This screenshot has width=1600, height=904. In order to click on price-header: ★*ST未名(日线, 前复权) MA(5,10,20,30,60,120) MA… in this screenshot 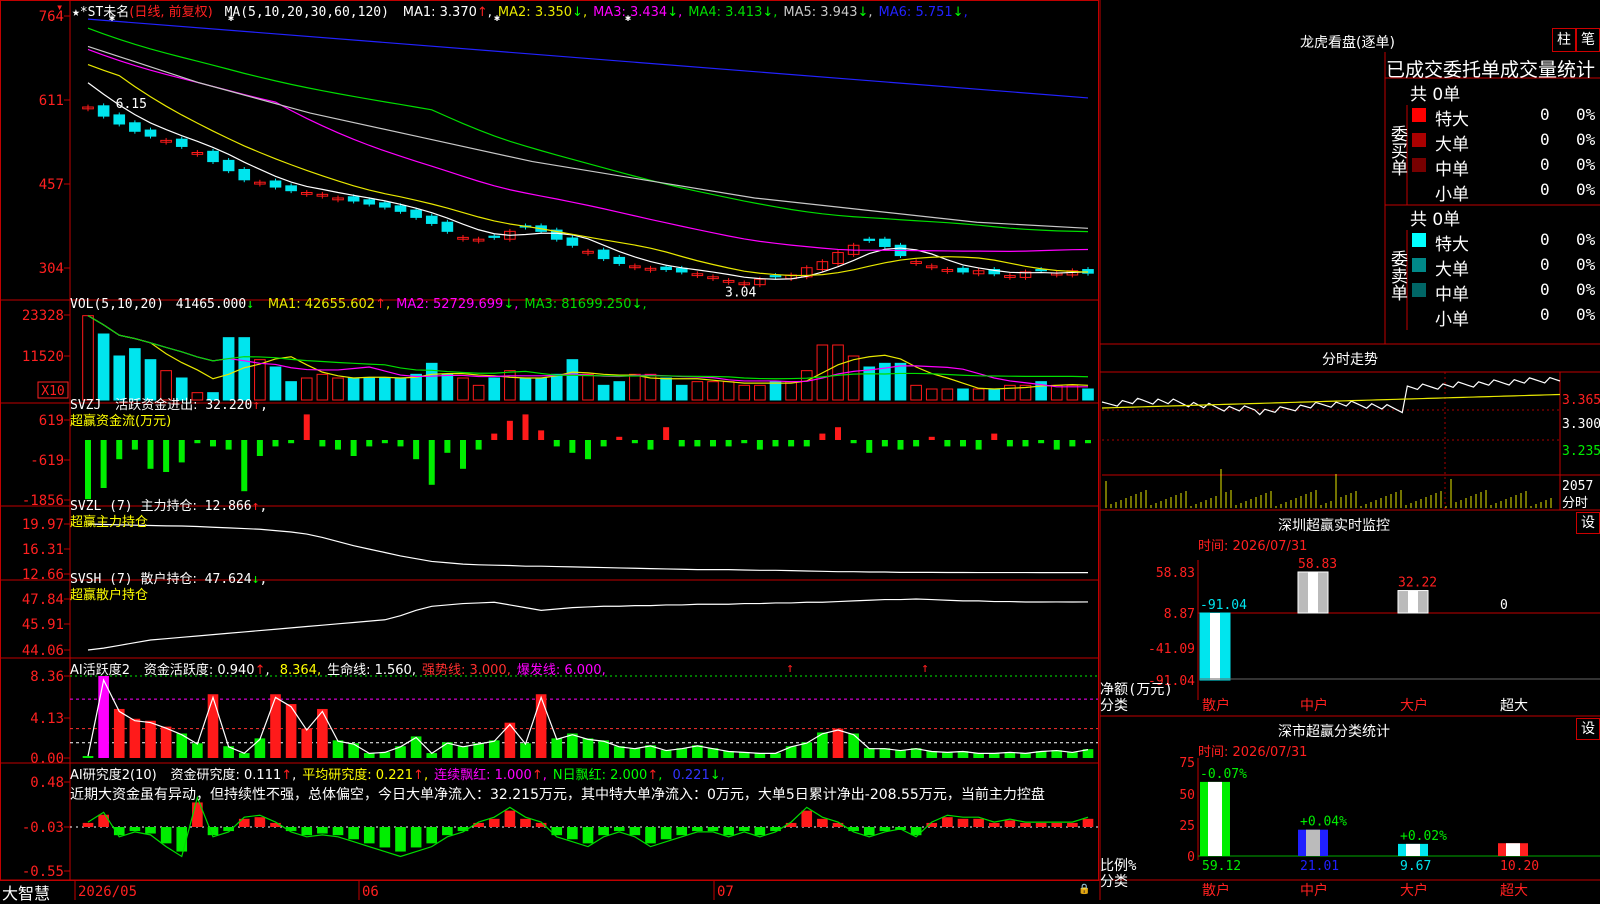, I will do `click(520, 10)`.